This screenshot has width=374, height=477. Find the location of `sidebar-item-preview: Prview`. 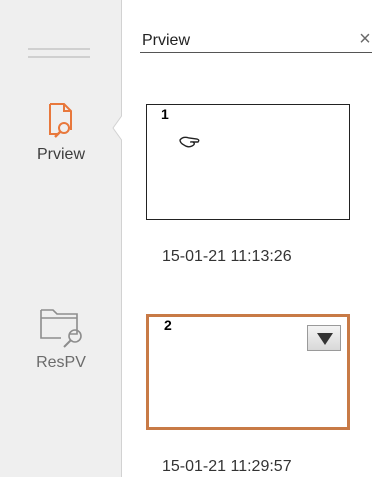

sidebar-item-preview: Prview is located at coordinates (61, 155).